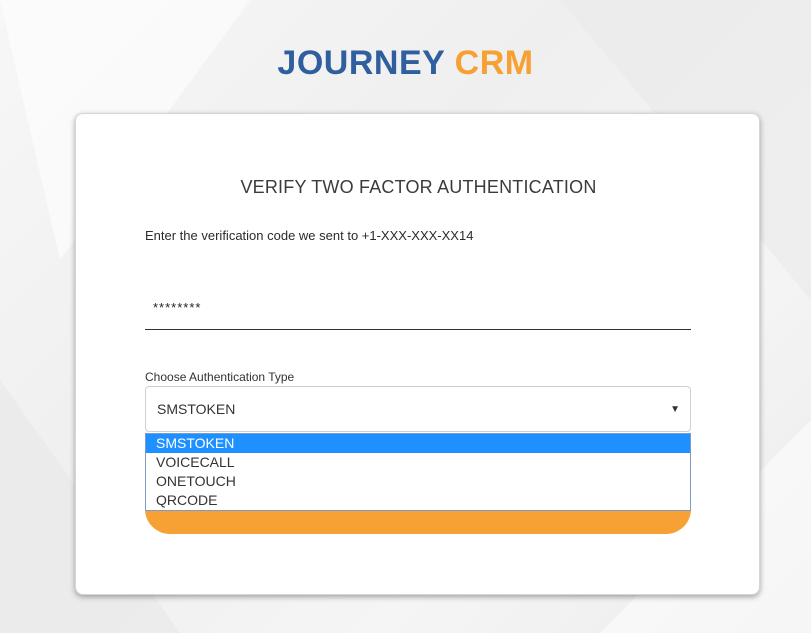  Describe the element at coordinates (418, 500) in the screenshot. I see `dropdown-option-qrcode: QRCODE` at that location.